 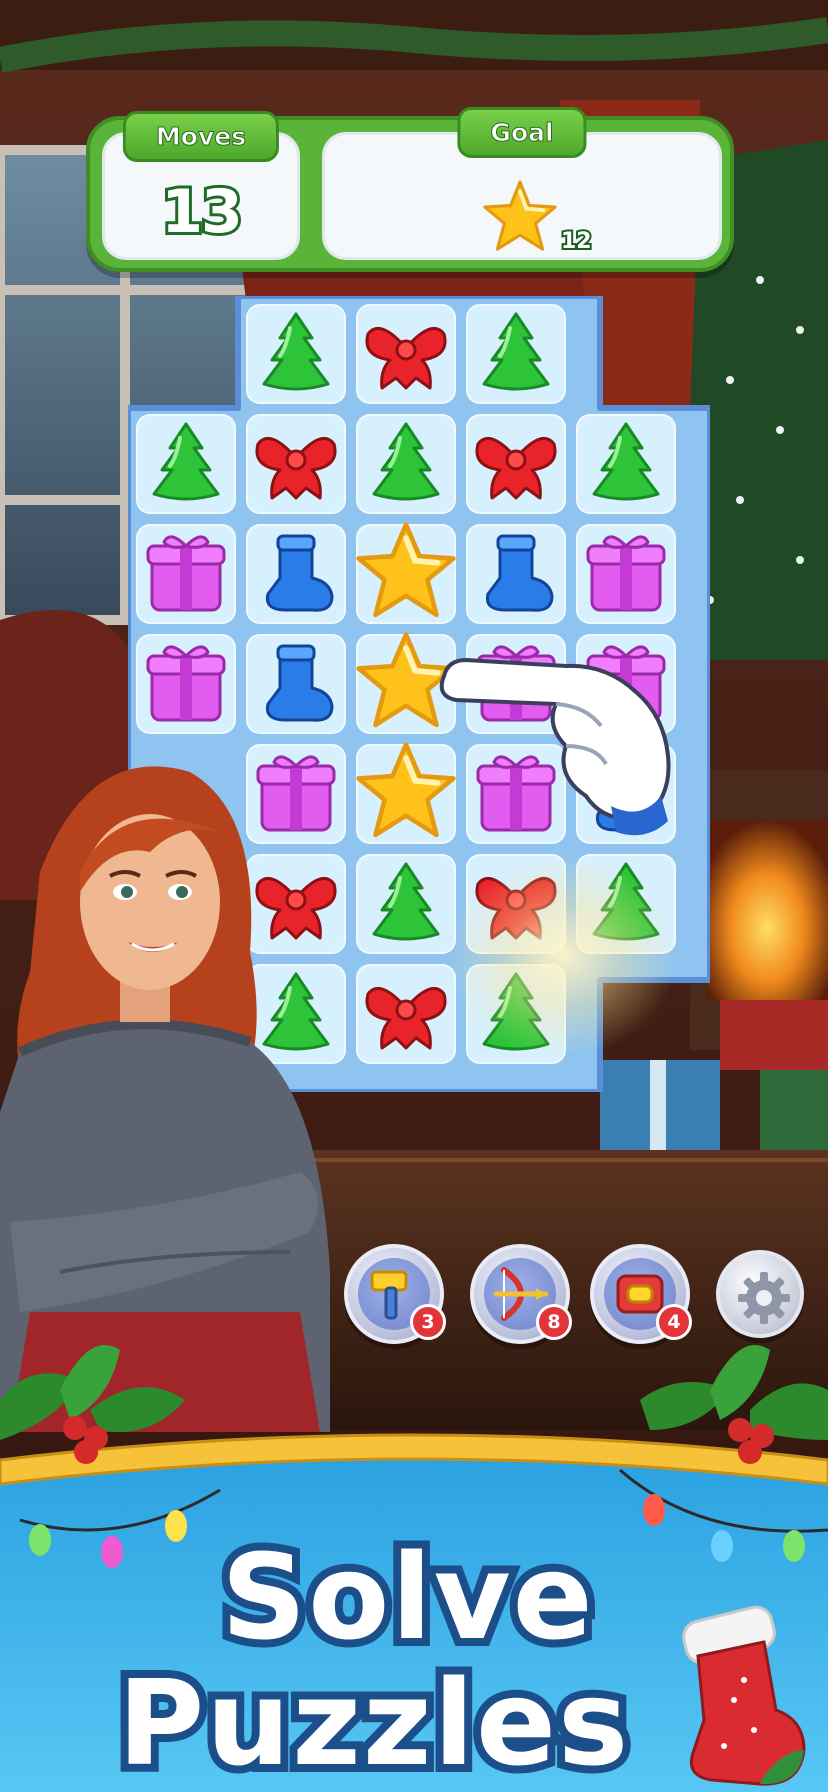 What do you see at coordinates (520, 215) in the screenshot?
I see `goal-star-icon` at bounding box center [520, 215].